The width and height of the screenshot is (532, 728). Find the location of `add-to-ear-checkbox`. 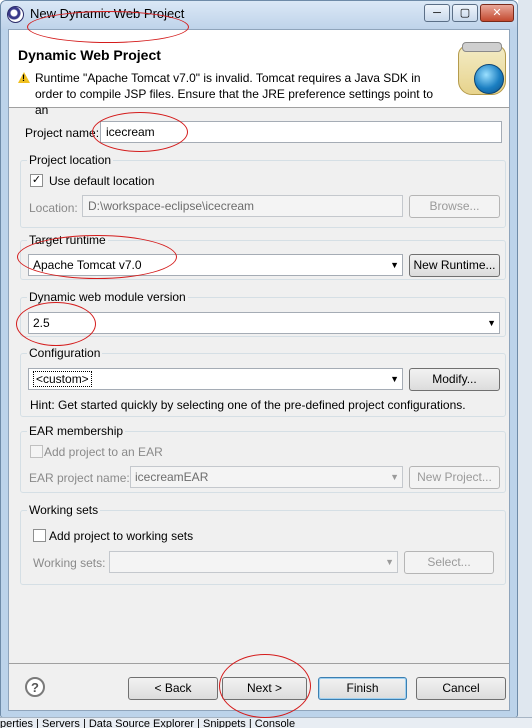

add-to-ear-checkbox is located at coordinates (36, 451).